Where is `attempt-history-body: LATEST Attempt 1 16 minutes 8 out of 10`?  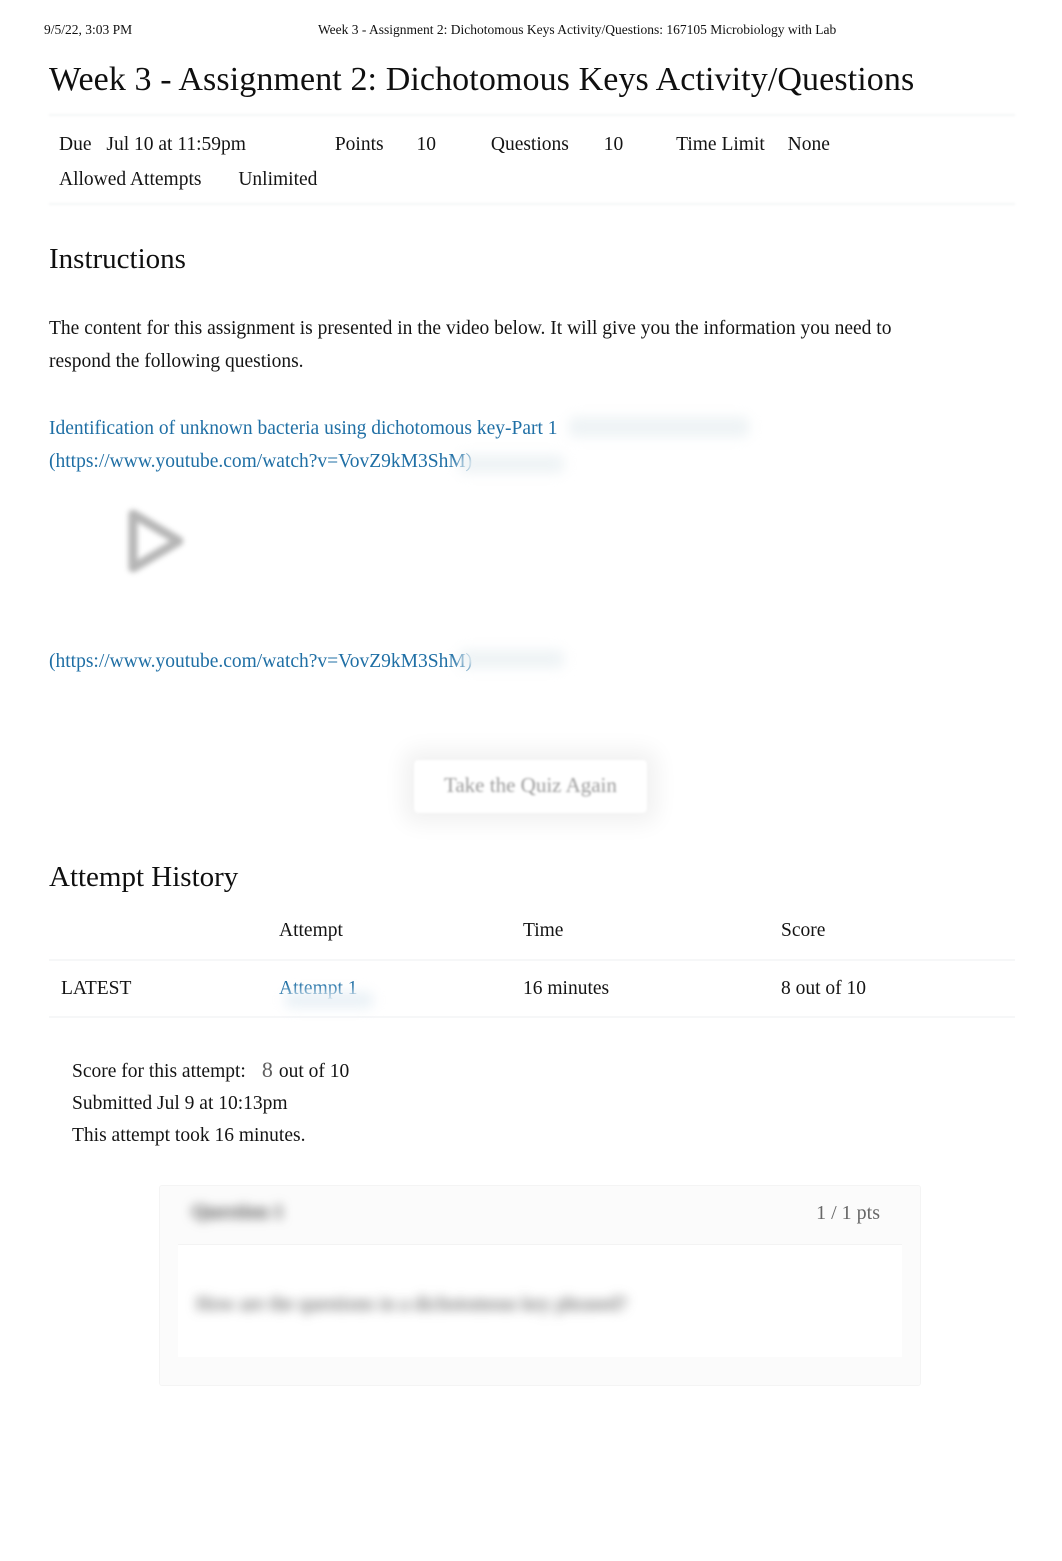
attempt-history-body: LATEST Attempt 1 16 minutes 8 out of 10 is located at coordinates (532, 988).